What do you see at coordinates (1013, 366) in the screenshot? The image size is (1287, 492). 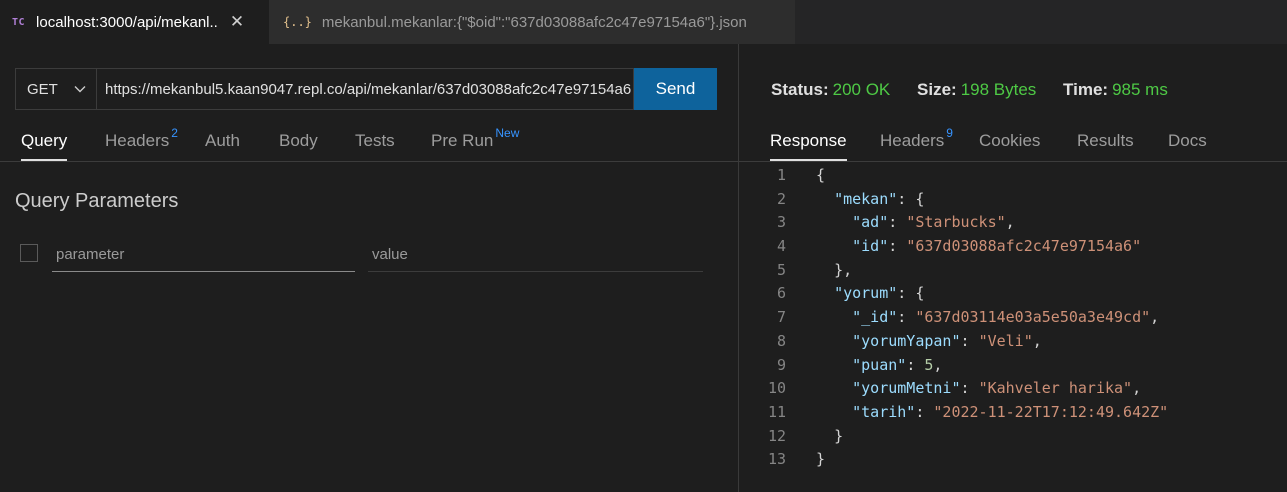 I see `code-line: 9 "puan": 5,` at bounding box center [1013, 366].